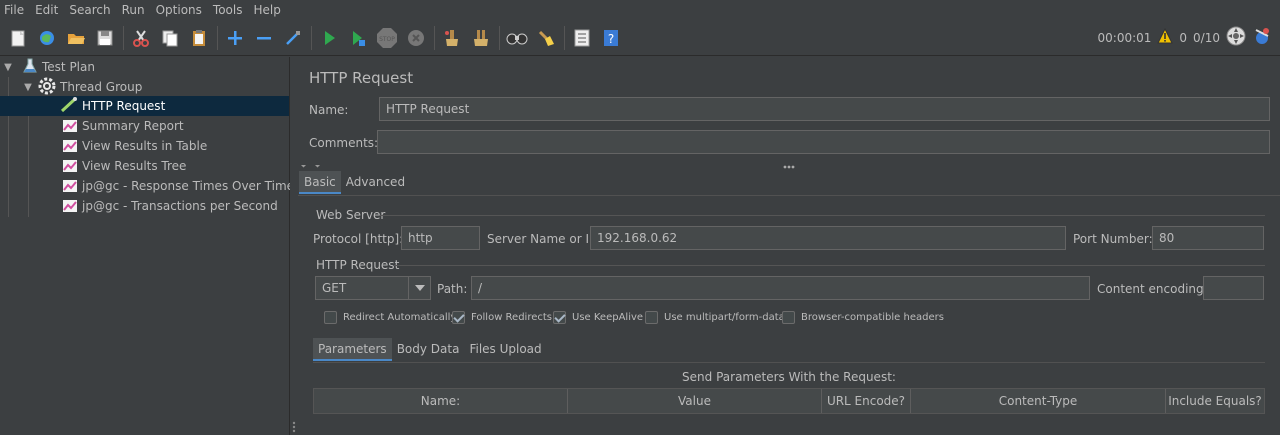 This screenshot has height=435, width=1280. Describe the element at coordinates (715, 317) in the screenshot. I see `multipart-form-data-checkbox: Use multipart/form-data` at that location.